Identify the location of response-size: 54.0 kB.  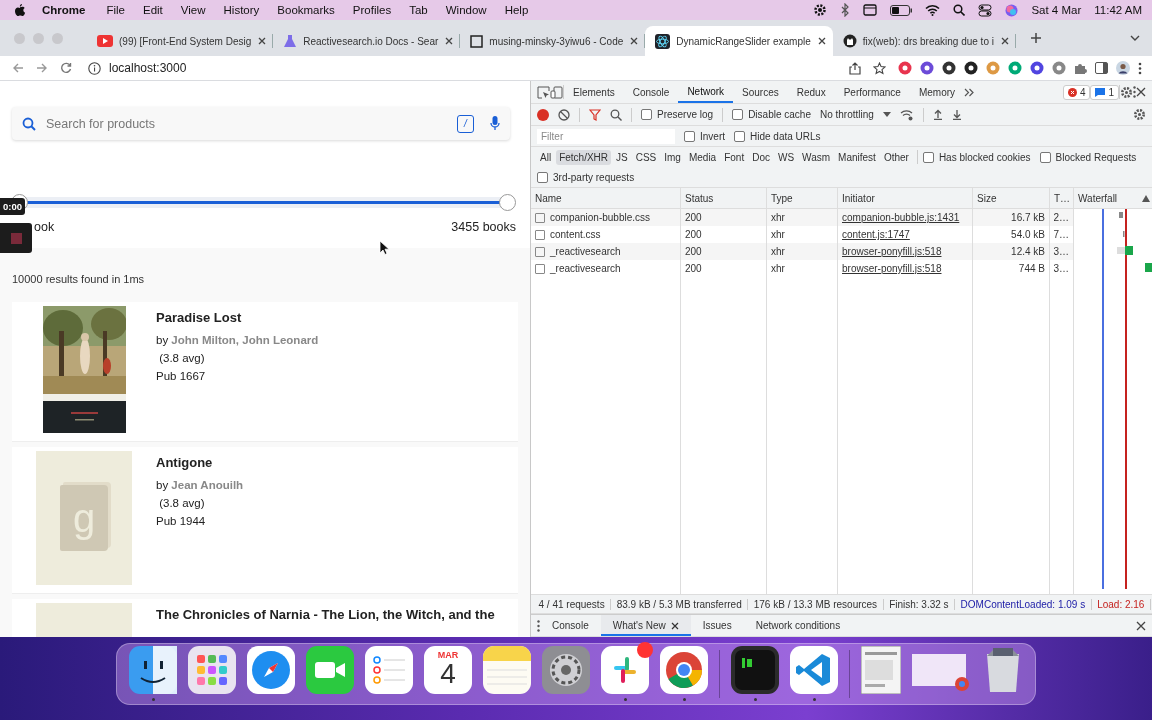
(1028, 234).